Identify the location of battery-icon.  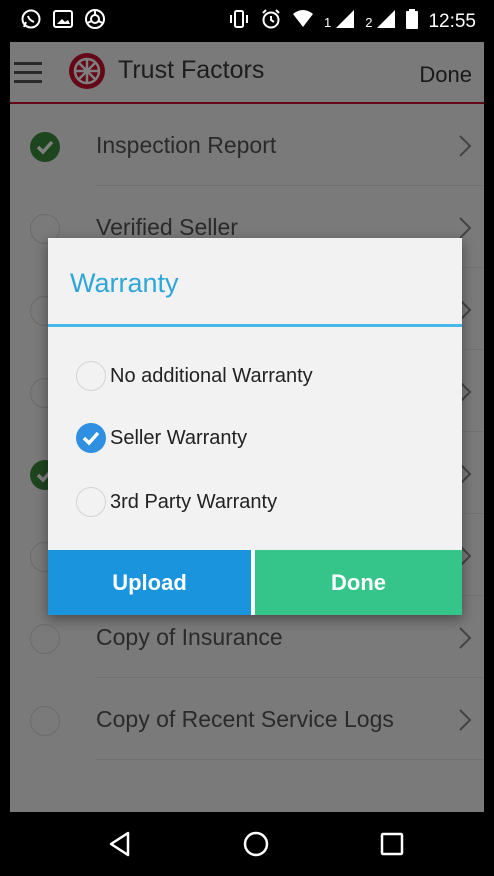
(412, 22).